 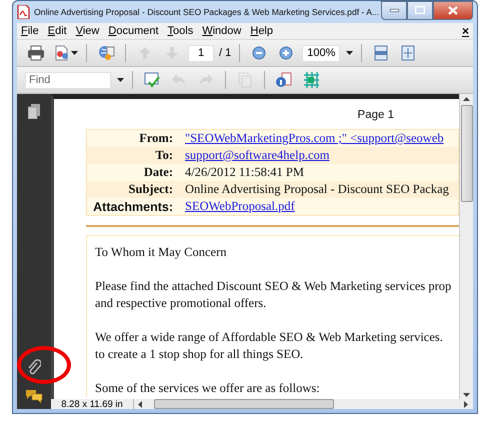 I want to click on spell-check-icon, so click(x=152, y=80).